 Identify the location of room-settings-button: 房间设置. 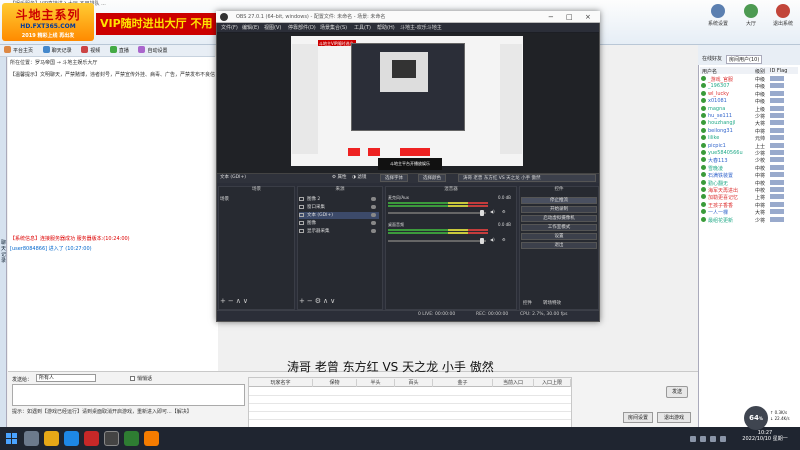
(638, 417).